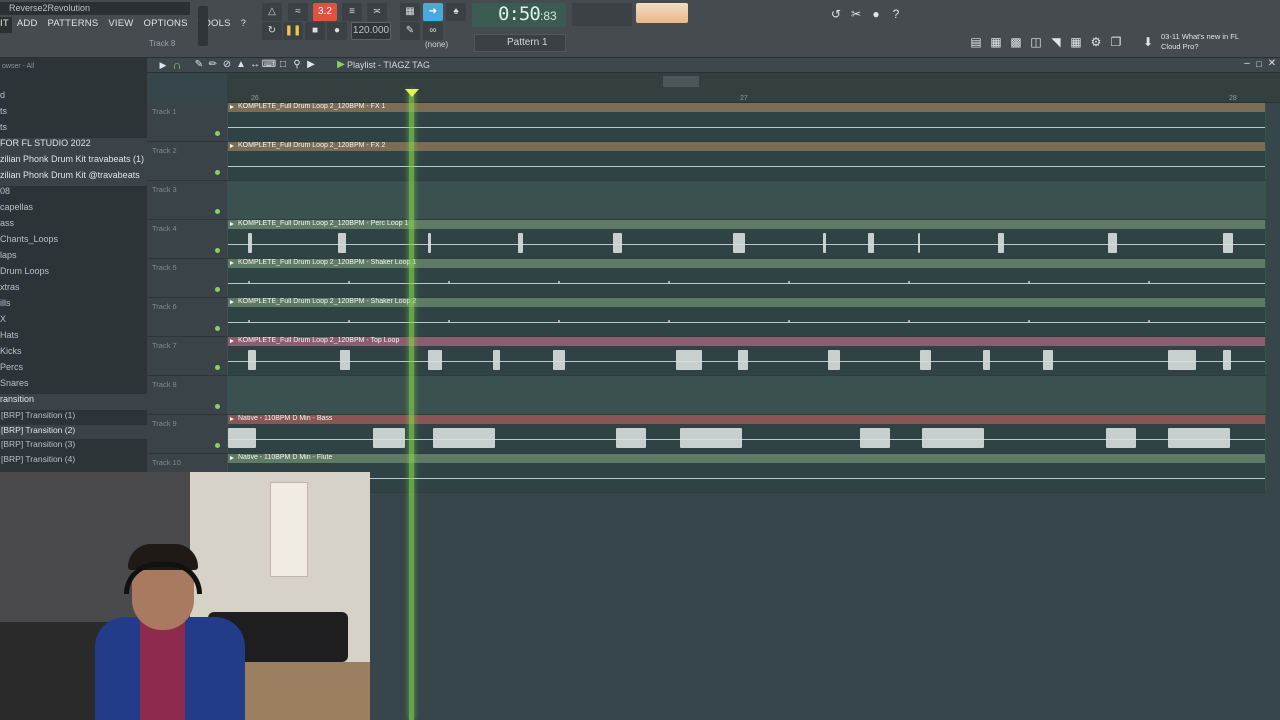  What do you see at coordinates (187, 395) in the screenshot?
I see `track-header: Track 8` at bounding box center [187, 395].